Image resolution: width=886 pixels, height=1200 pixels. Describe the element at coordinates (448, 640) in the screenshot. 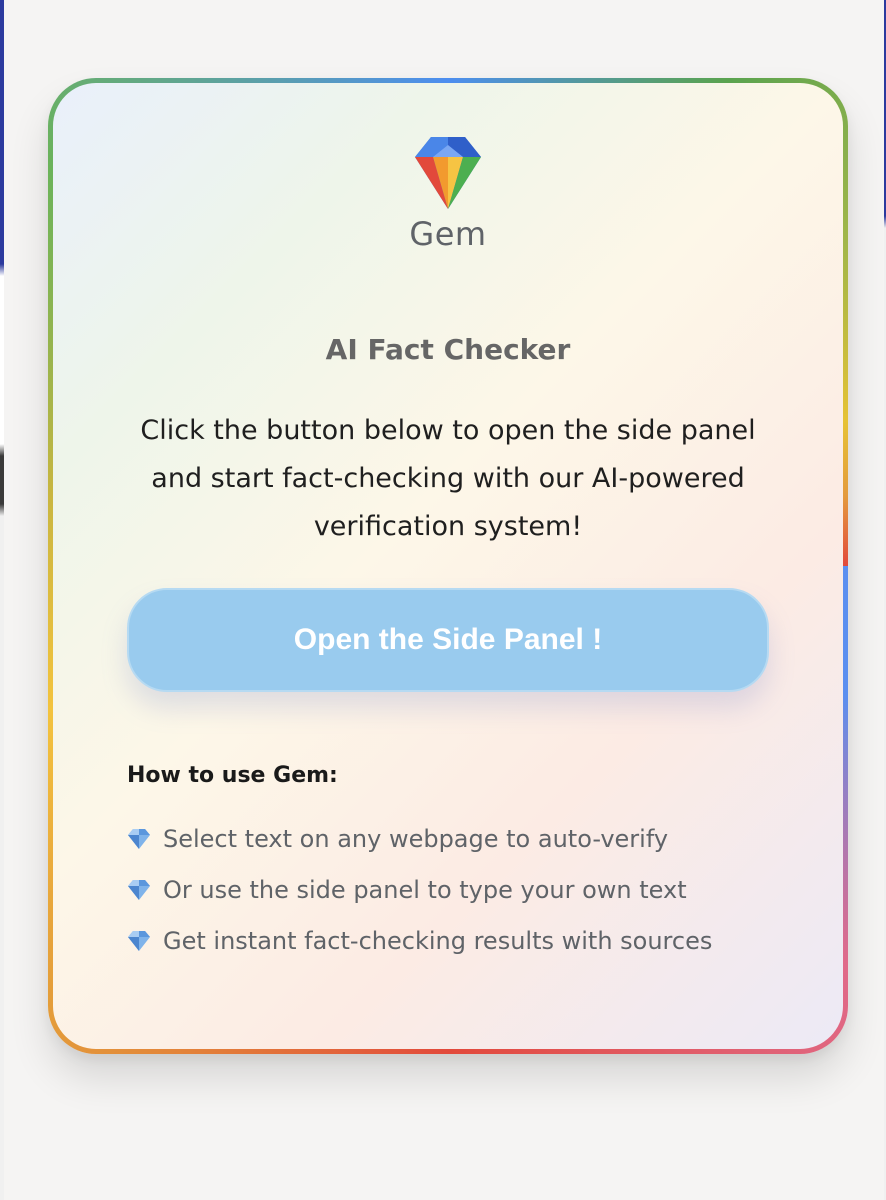

I see `open-side-panel-button: Open the Side Panel !` at that location.